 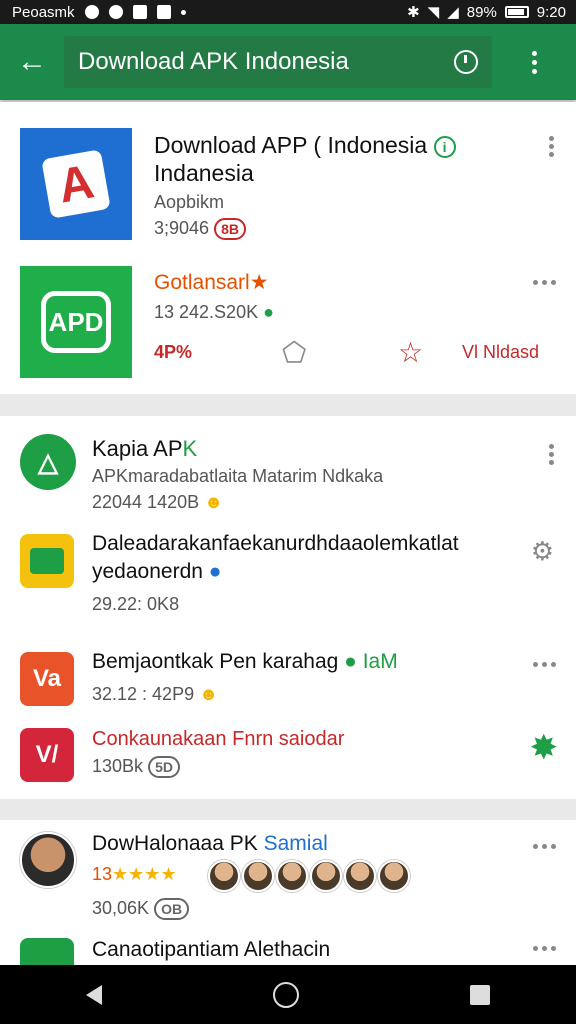 I want to click on star-rating: ★★★★, so click(x=144, y=874).